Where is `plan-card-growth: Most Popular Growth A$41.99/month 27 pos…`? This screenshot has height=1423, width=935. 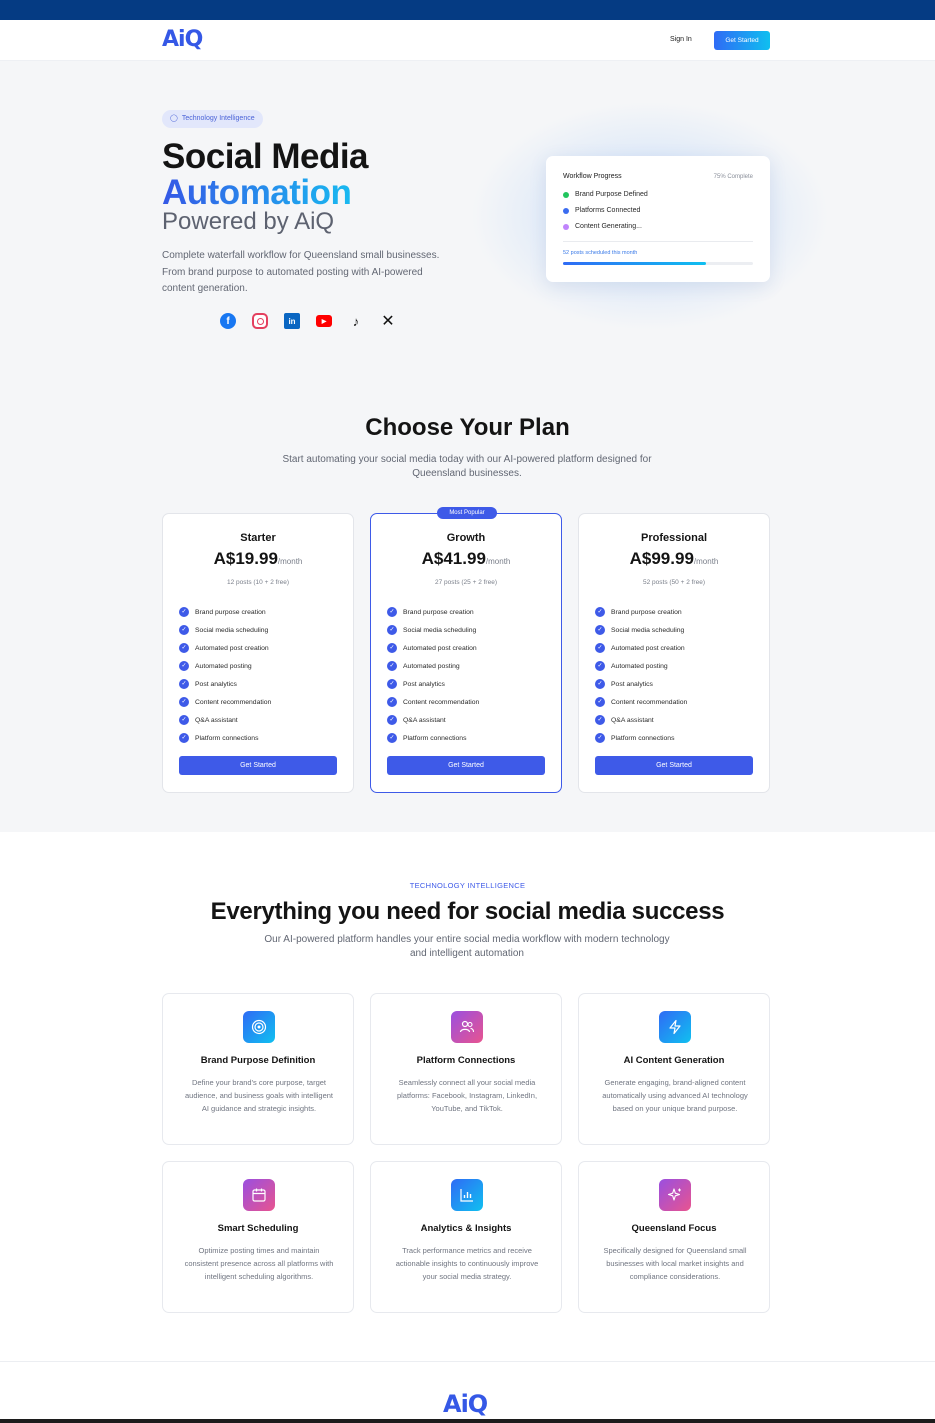
plan-card-growth: Most Popular Growth A$41.99/month 27 pos… is located at coordinates (466, 650).